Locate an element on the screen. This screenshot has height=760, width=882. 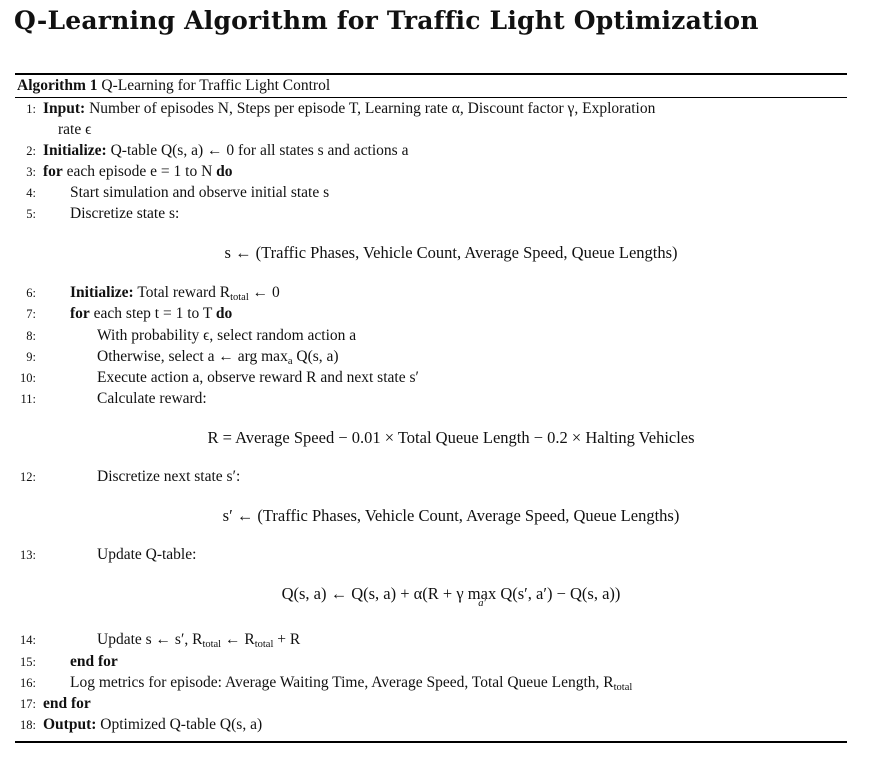
line-number: 7: is located at coordinates (31, 314).